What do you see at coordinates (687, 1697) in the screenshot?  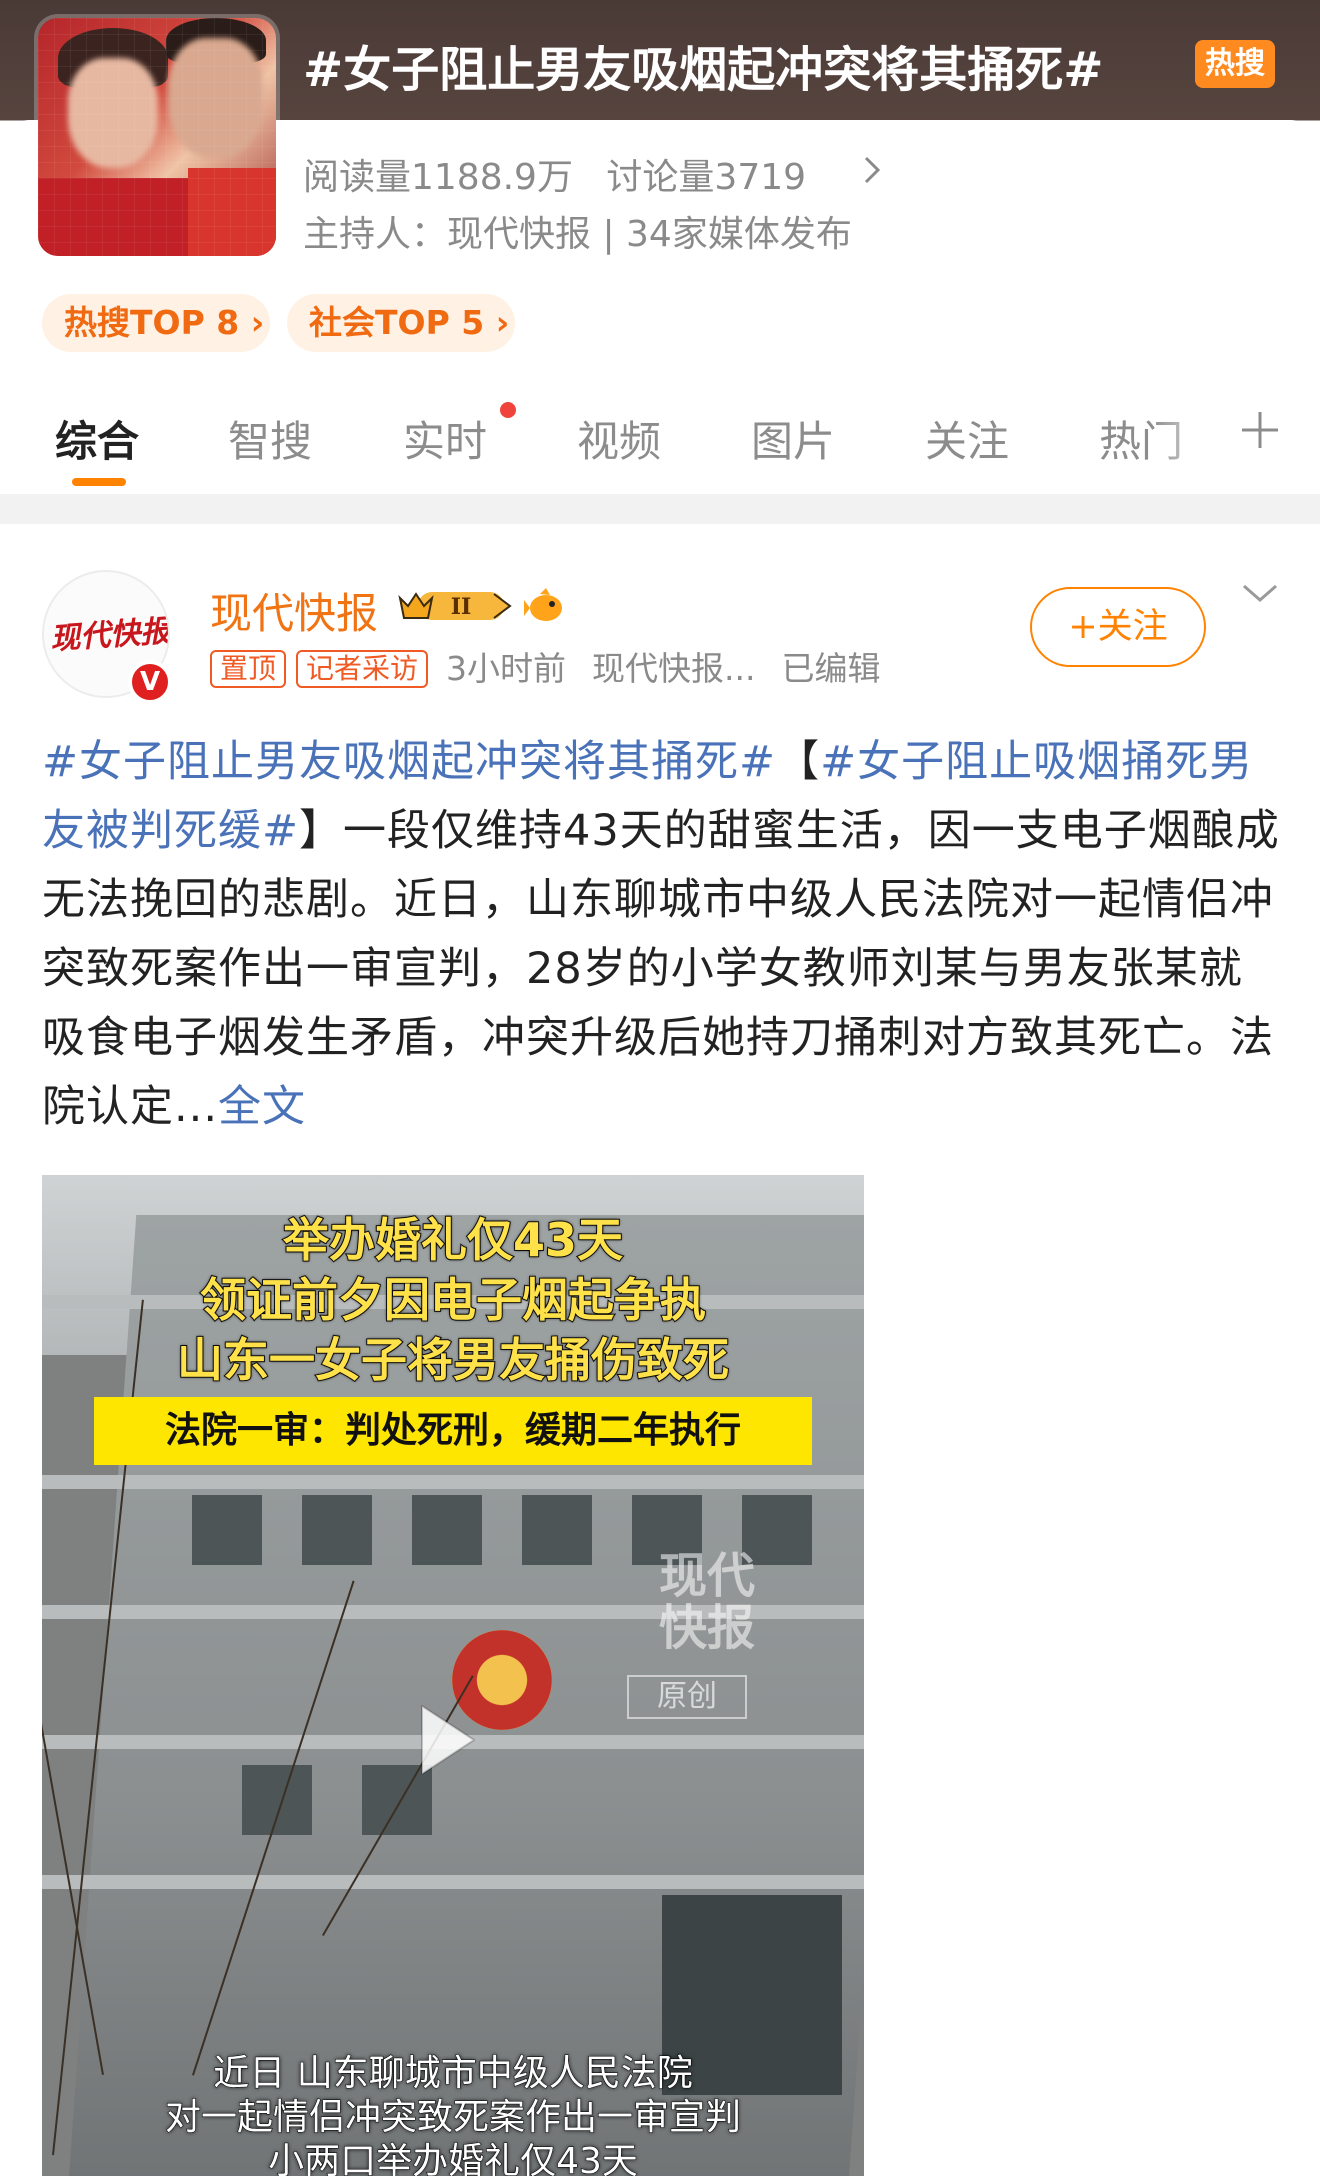 I see `watermark-original-tag: 原创` at bounding box center [687, 1697].